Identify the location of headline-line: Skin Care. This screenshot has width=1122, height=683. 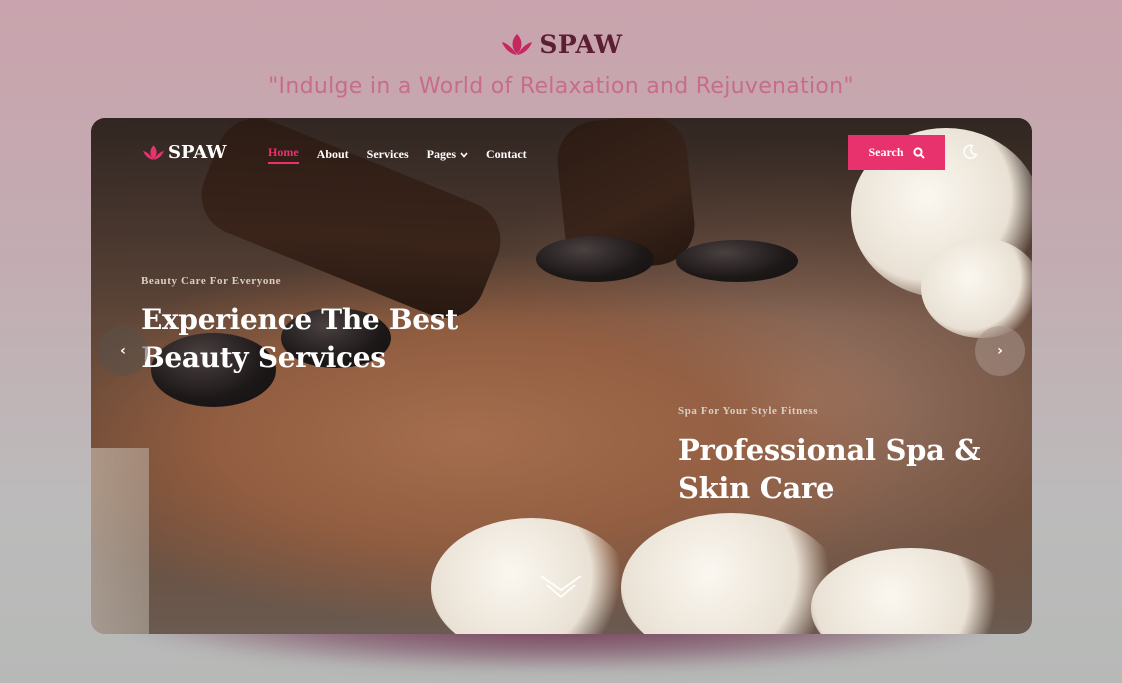
(756, 488).